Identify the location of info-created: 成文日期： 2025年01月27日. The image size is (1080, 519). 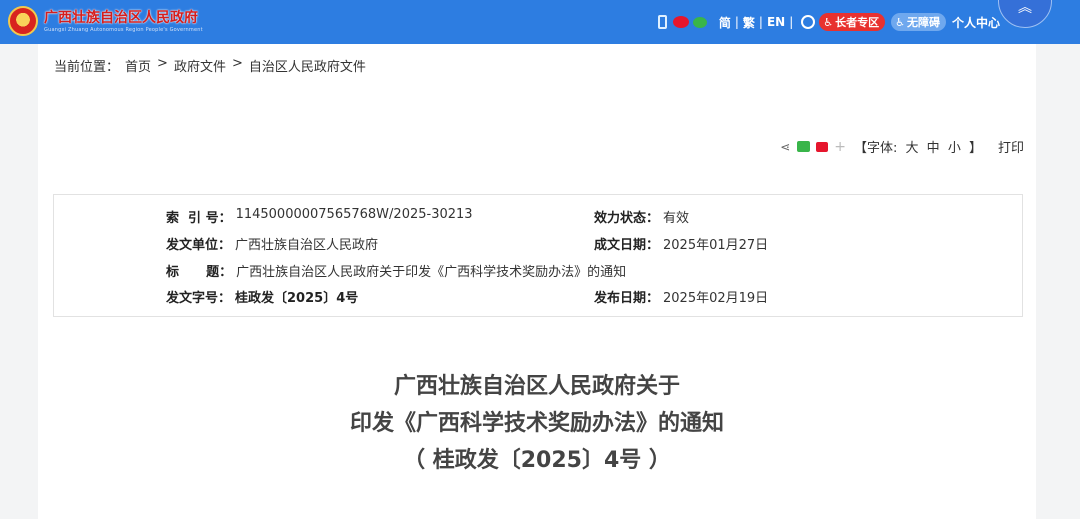
(681, 243).